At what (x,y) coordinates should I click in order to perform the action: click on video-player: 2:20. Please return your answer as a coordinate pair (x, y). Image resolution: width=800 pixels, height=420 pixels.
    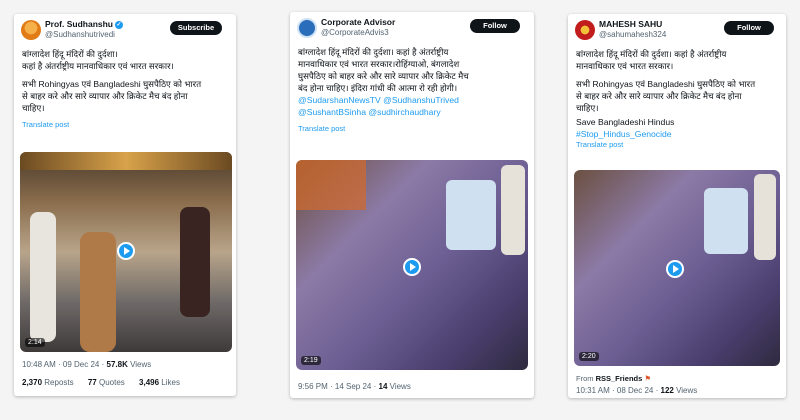
    Looking at the image, I should click on (677, 268).